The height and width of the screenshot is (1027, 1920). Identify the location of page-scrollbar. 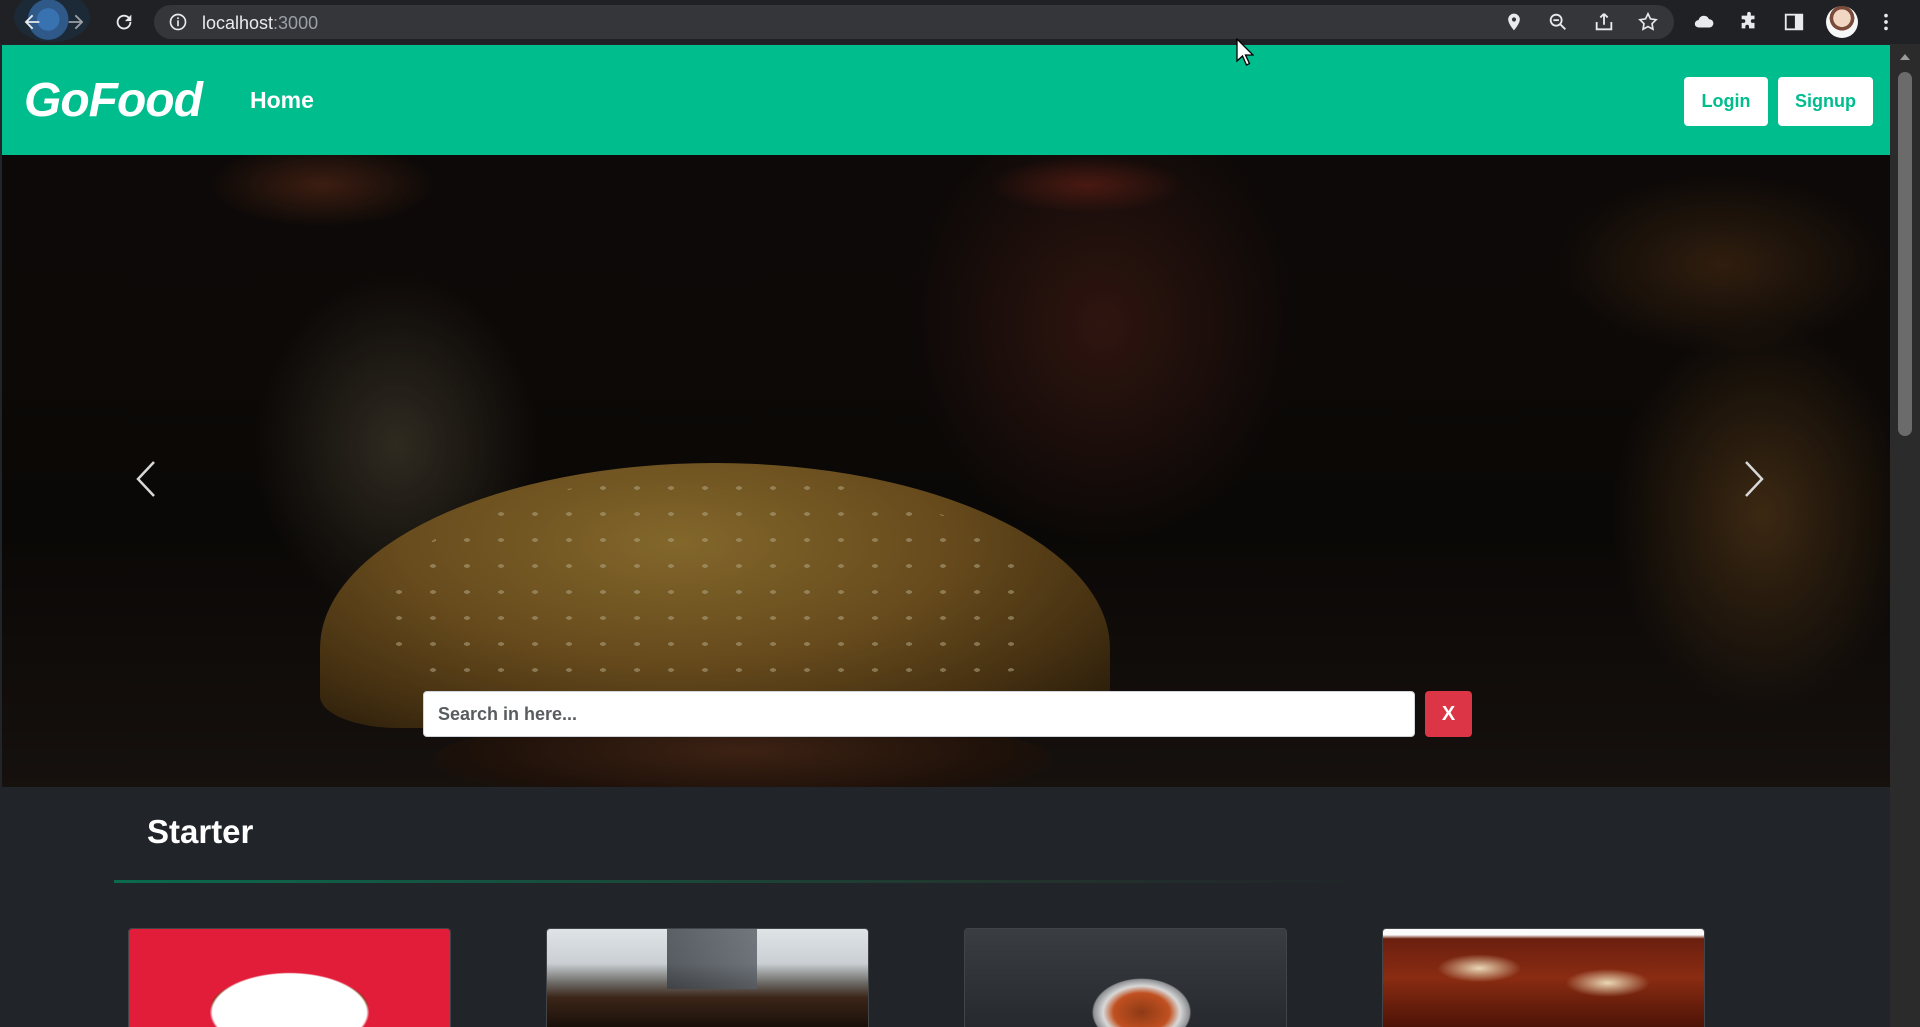
(1905, 535).